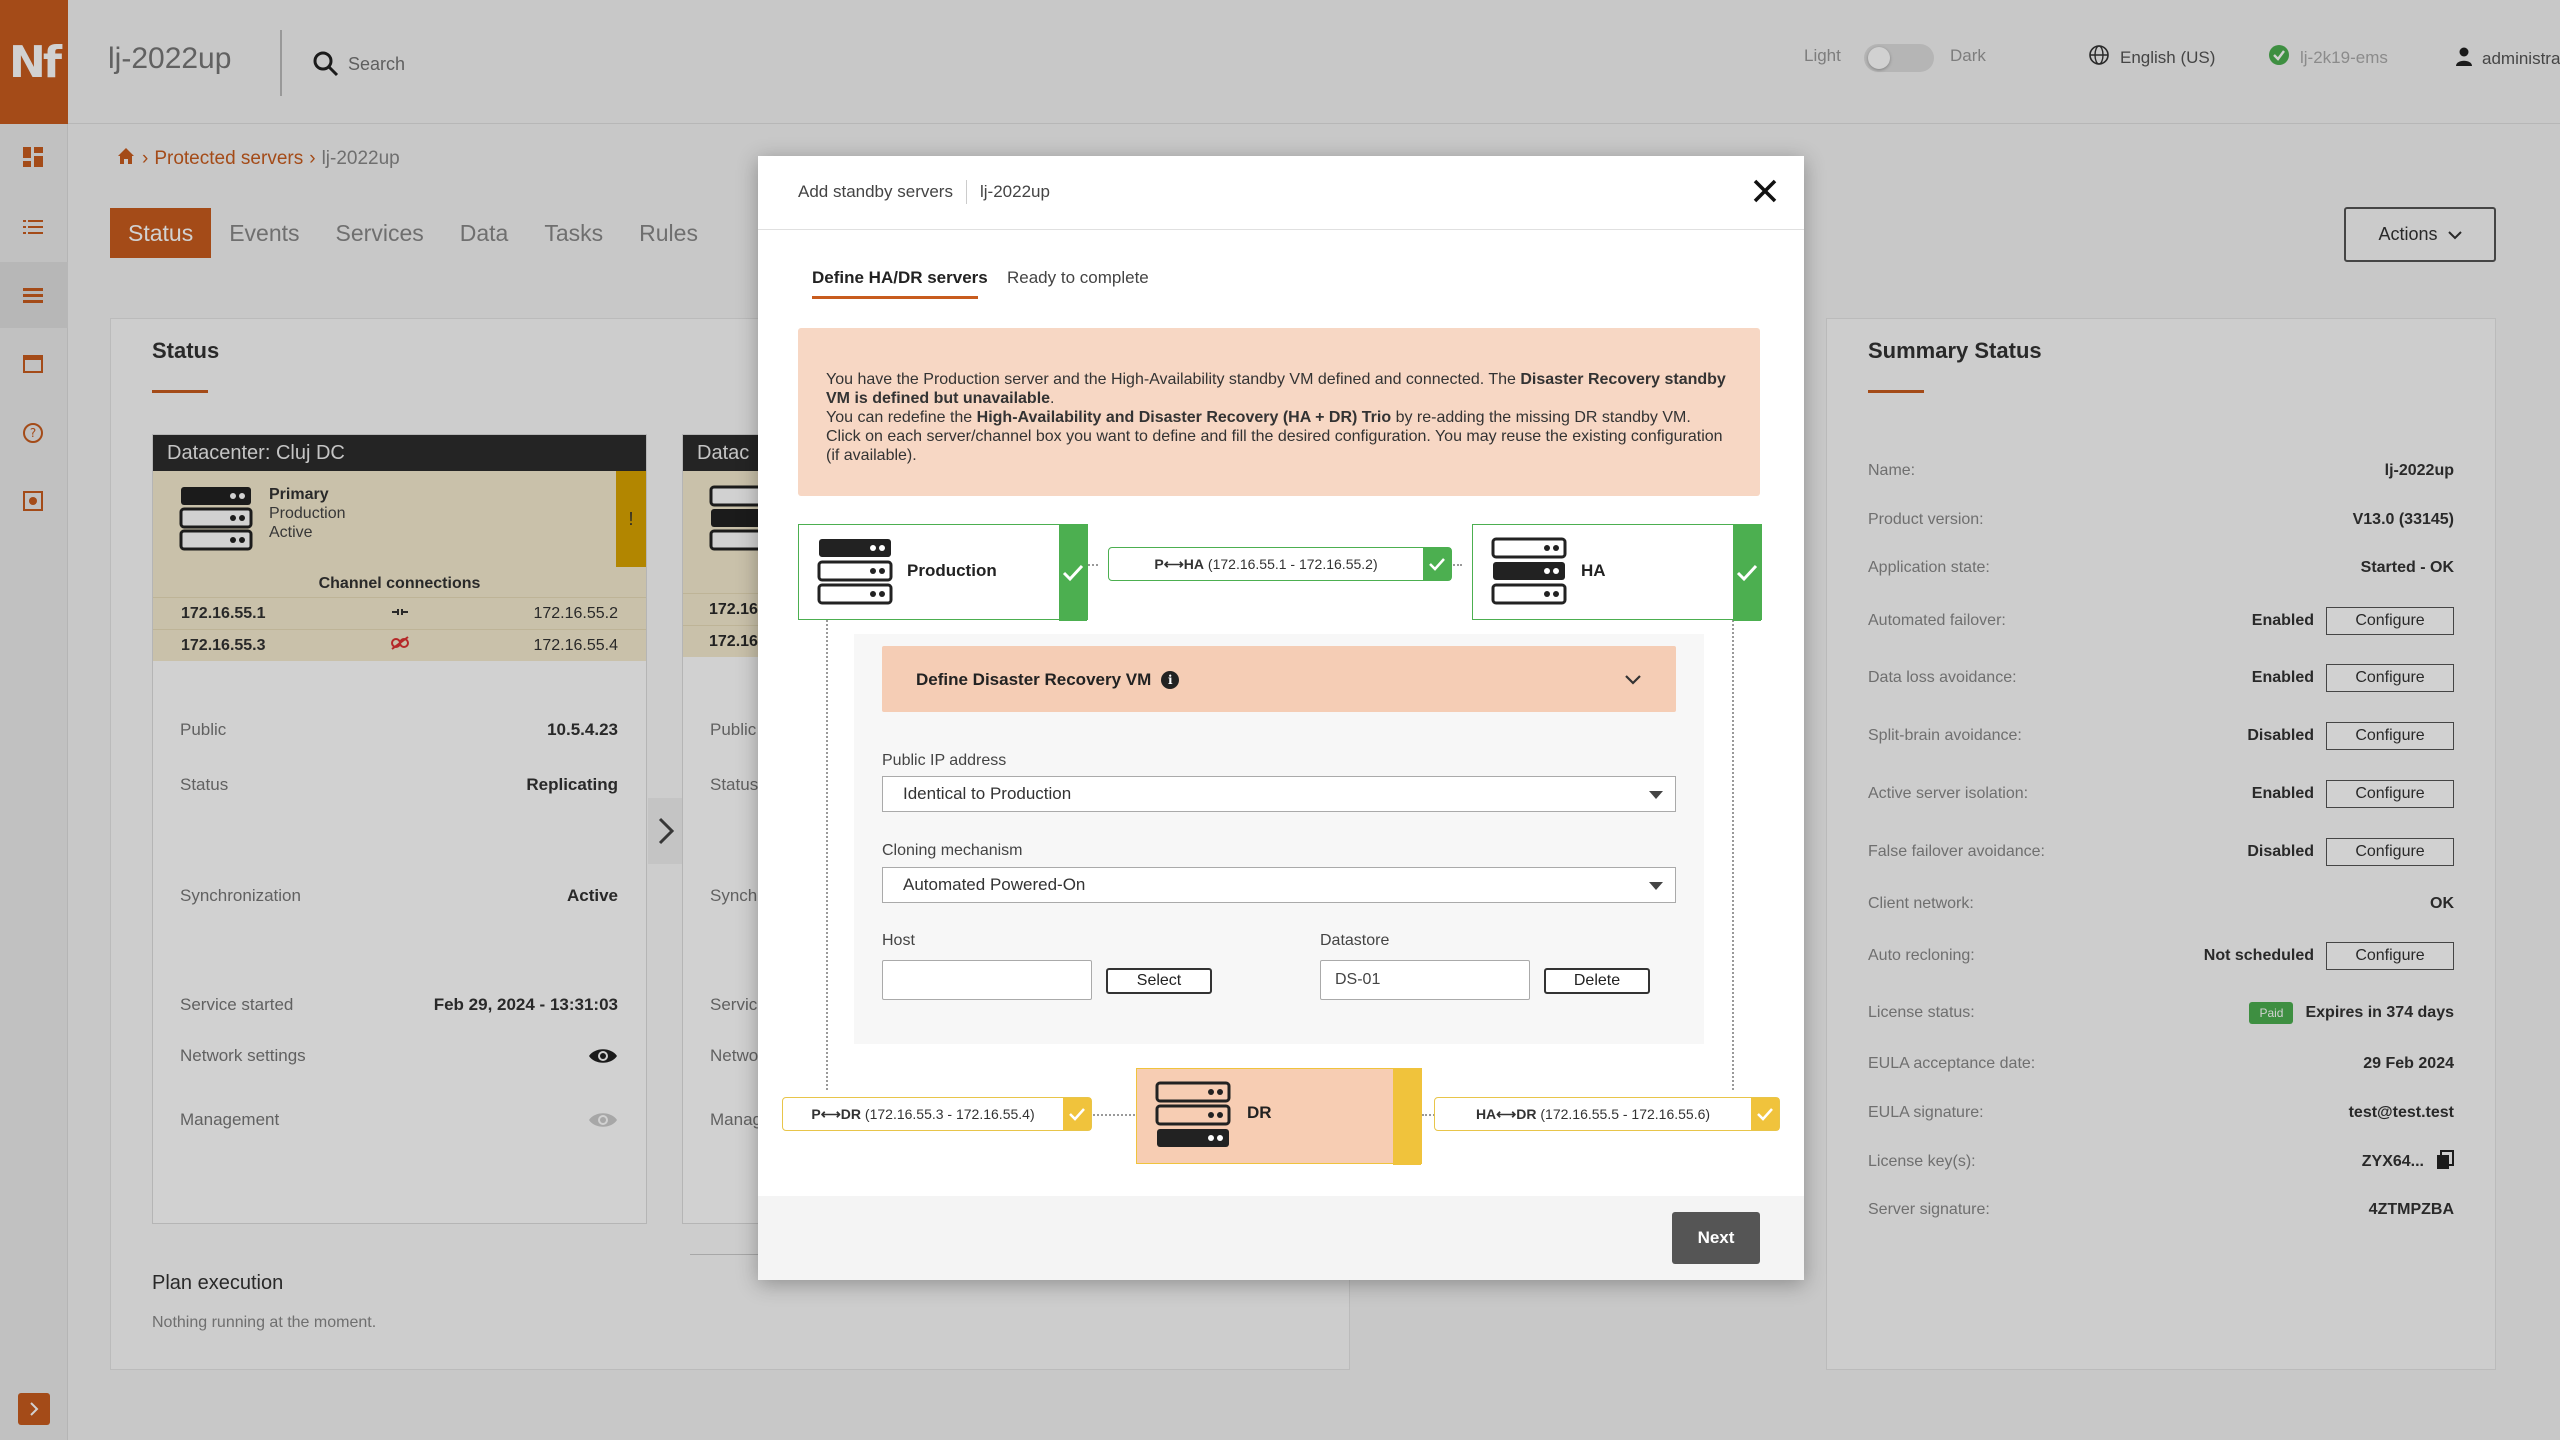  I want to click on production-node: Production, so click(943, 572).